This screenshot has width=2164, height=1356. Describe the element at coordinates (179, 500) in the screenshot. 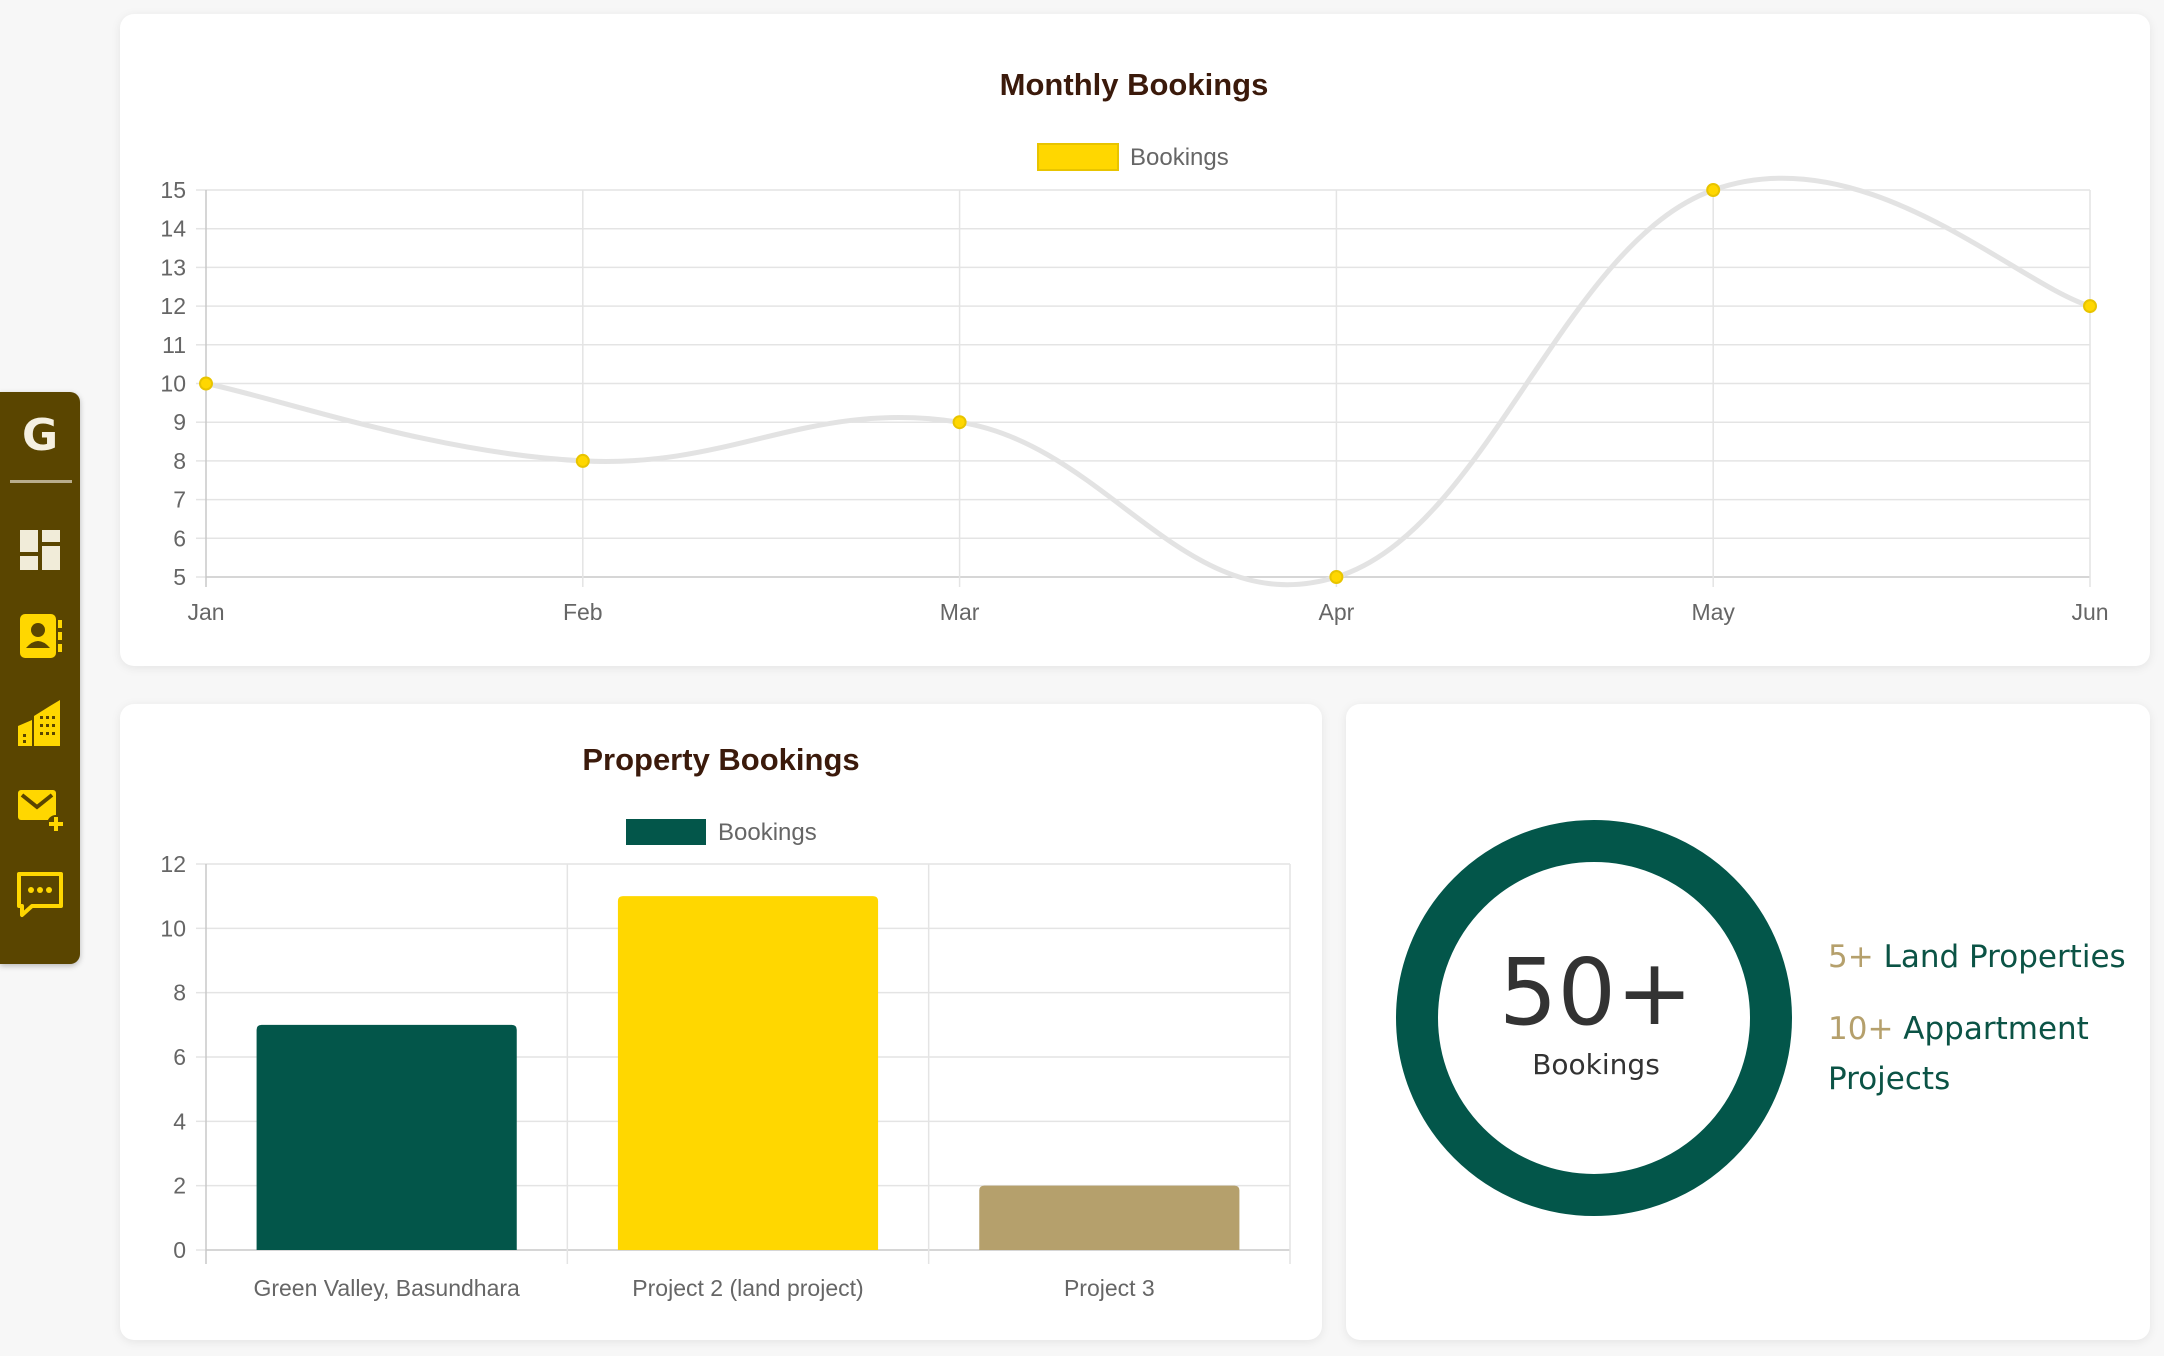

I see `monthly-ytick-label: 7` at that location.